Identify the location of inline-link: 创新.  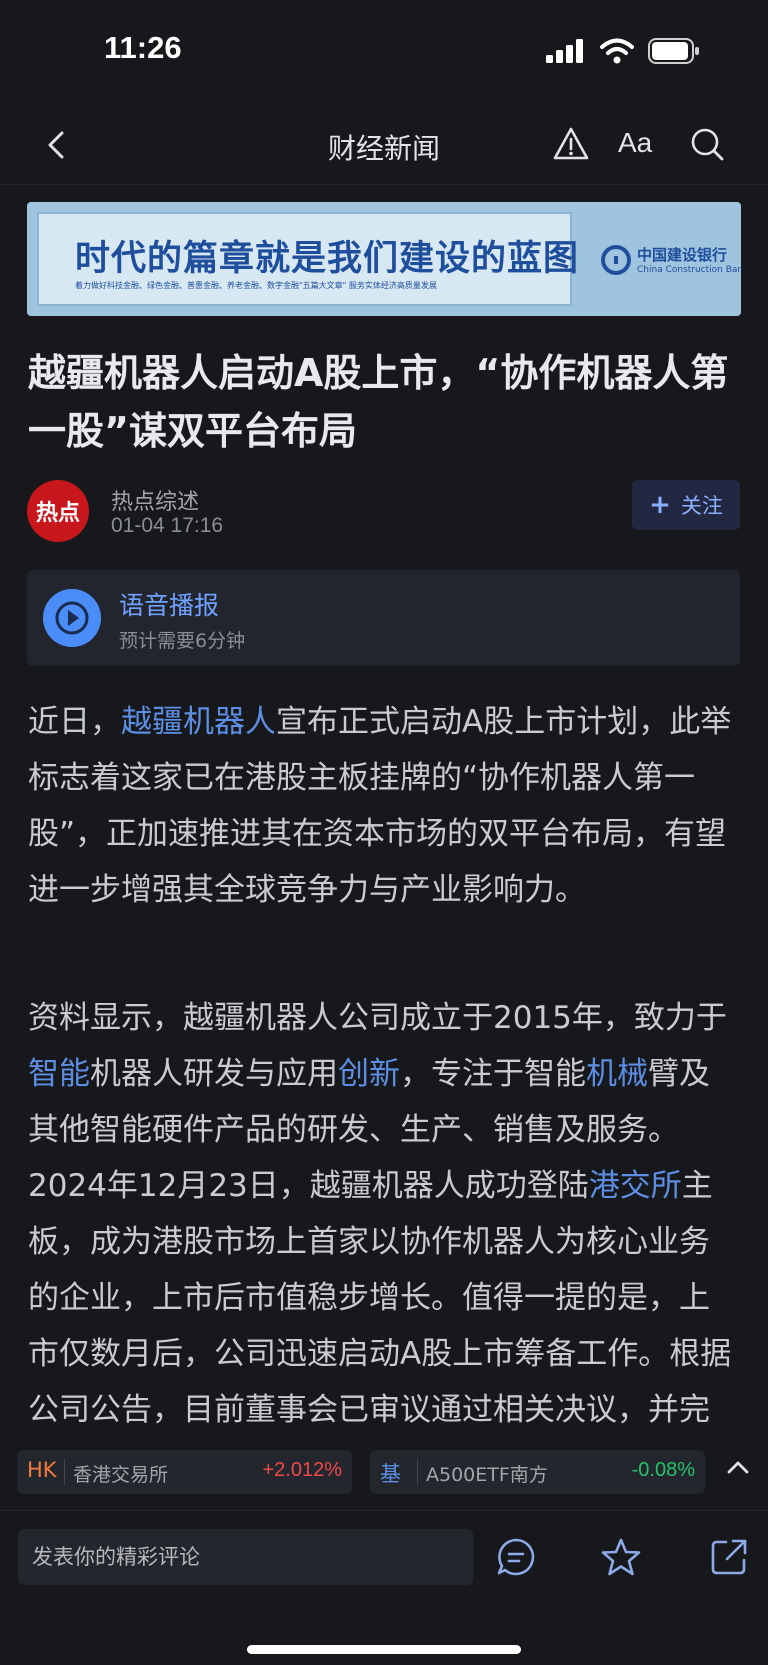
(369, 1074).